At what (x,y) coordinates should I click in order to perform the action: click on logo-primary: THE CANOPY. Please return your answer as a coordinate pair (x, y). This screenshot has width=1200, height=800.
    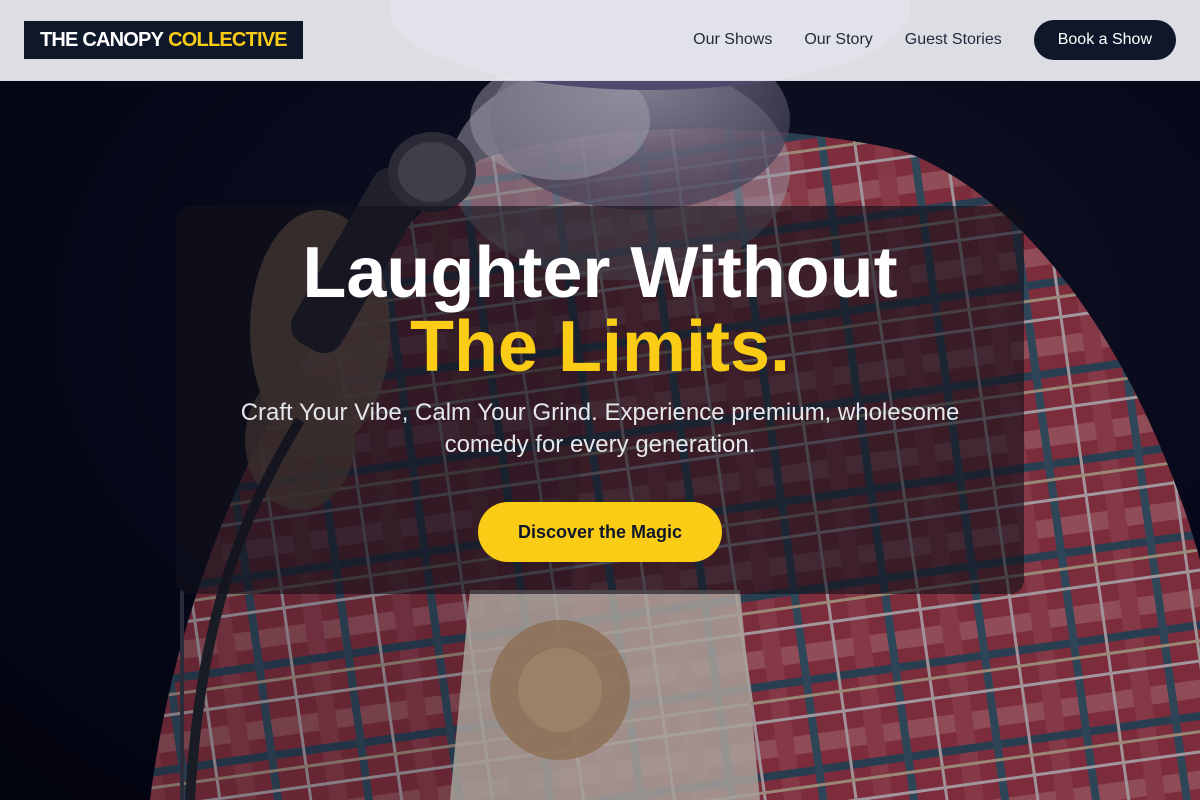
    Looking at the image, I should click on (102, 39).